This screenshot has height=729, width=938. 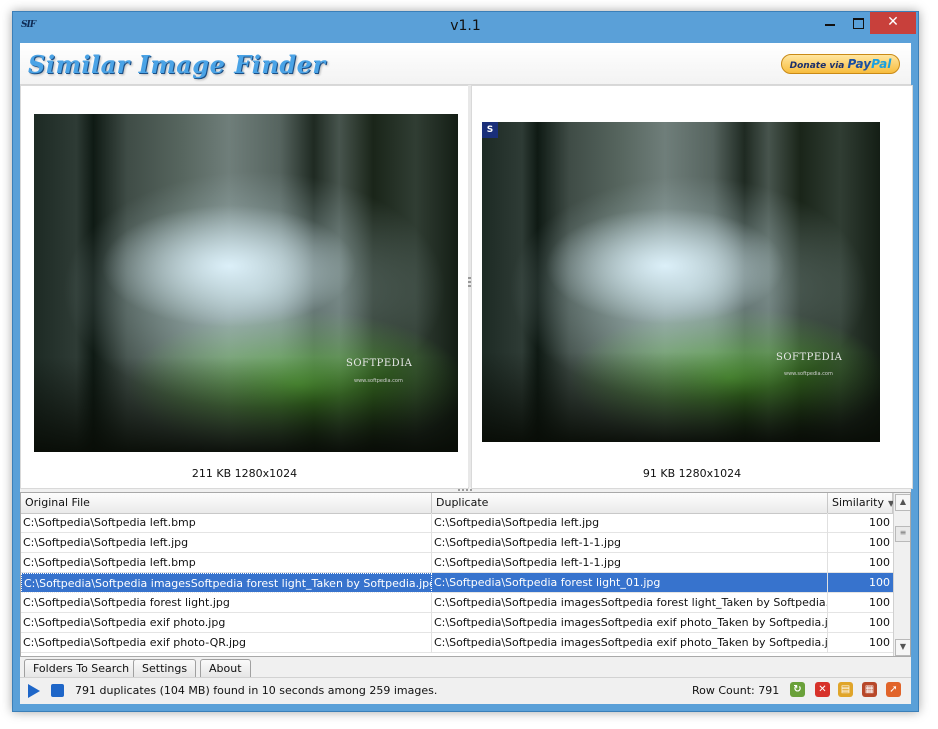 I want to click on maximize-icon, so click(x=858, y=23).